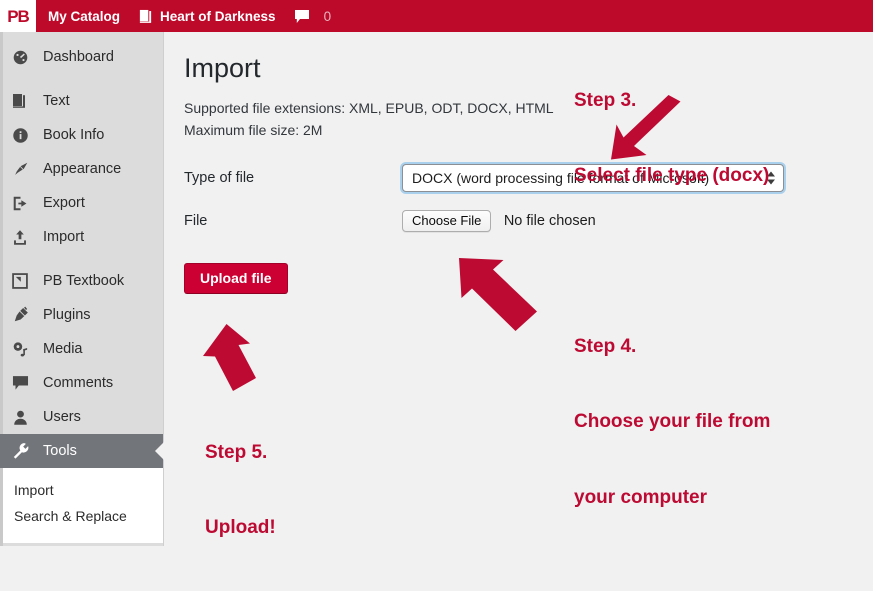 The image size is (873, 591). I want to click on sidebar-item-plugins: Plugins, so click(81, 315).